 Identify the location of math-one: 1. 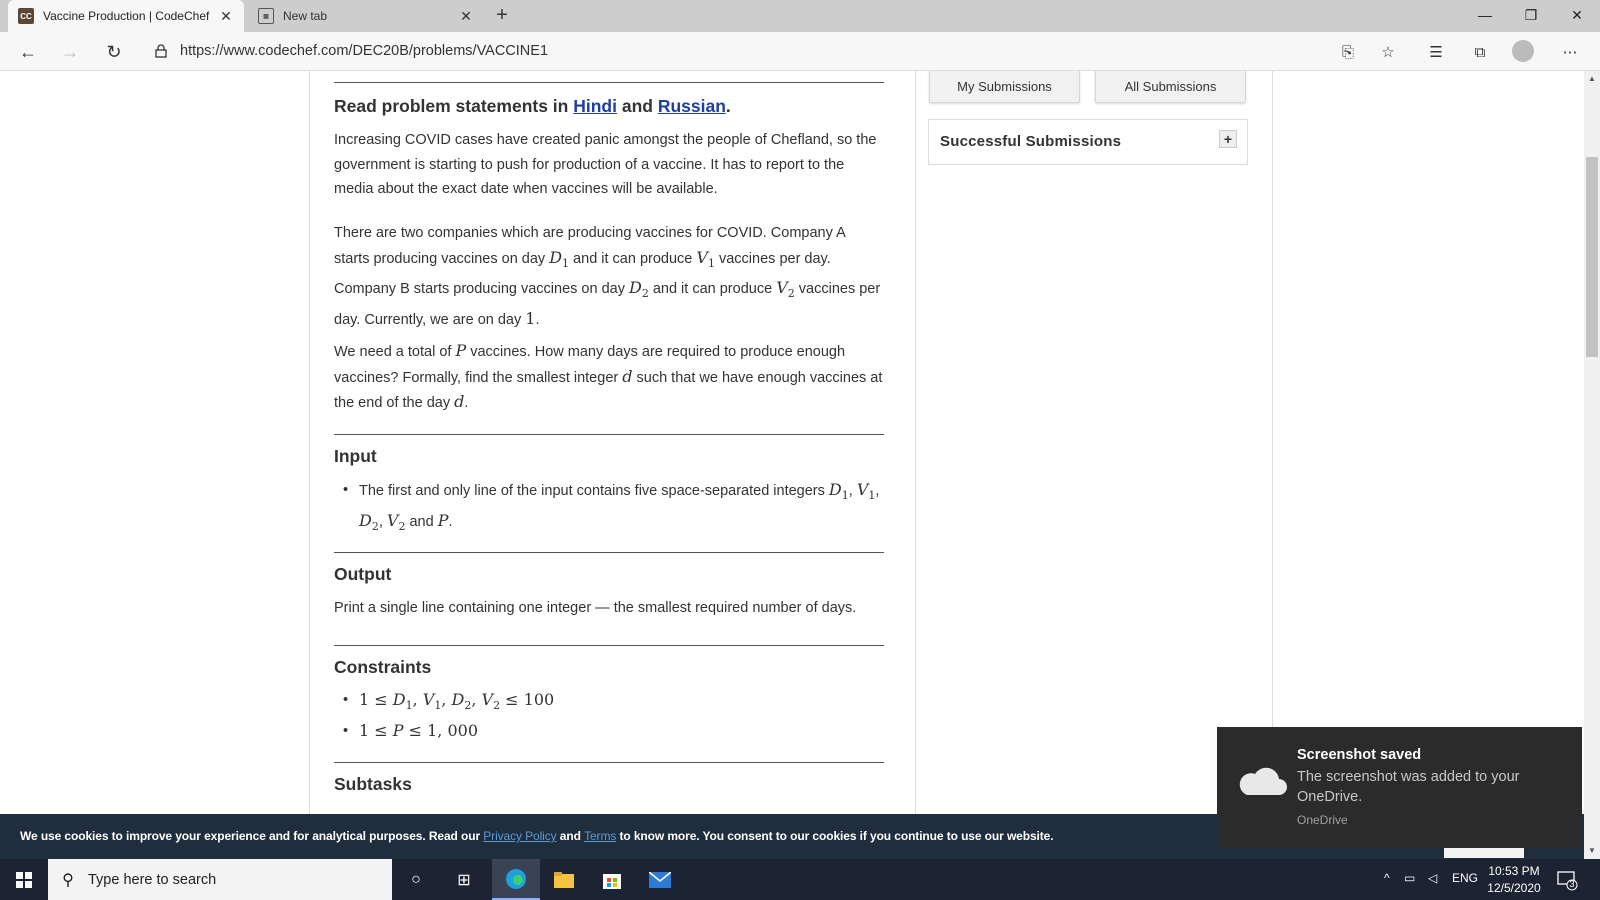
(530, 318).